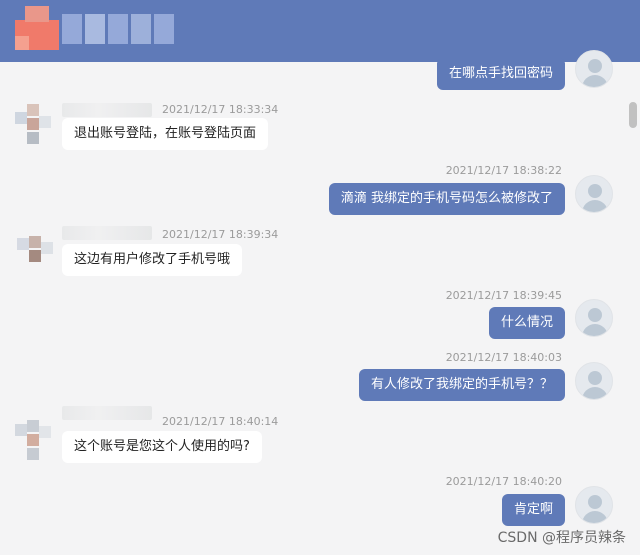 This screenshot has height=555, width=640. Describe the element at coordinates (162, 447) in the screenshot. I see `message-bubble-in: 这个账号是您这个人使用的吗?` at that location.